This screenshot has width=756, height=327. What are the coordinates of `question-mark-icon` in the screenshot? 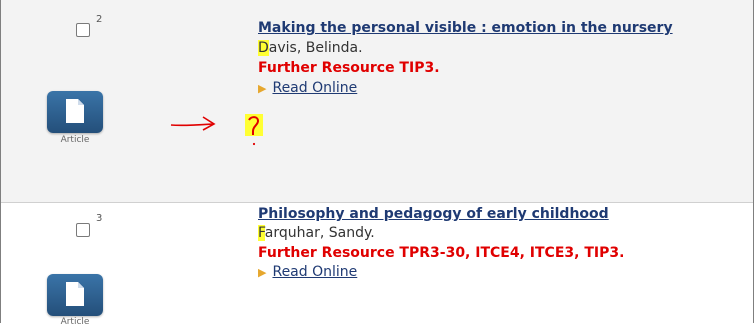 It's located at (254, 131).